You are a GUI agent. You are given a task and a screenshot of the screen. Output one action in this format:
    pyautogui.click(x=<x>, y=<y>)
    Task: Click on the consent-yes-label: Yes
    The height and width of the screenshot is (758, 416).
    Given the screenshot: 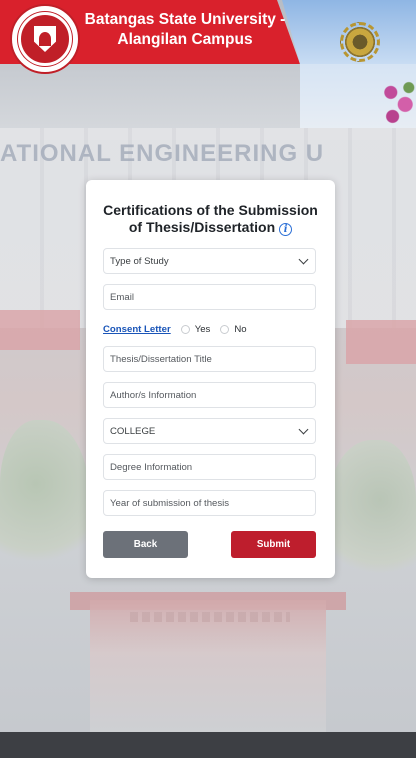 What is the action you would take?
    pyautogui.click(x=202, y=329)
    